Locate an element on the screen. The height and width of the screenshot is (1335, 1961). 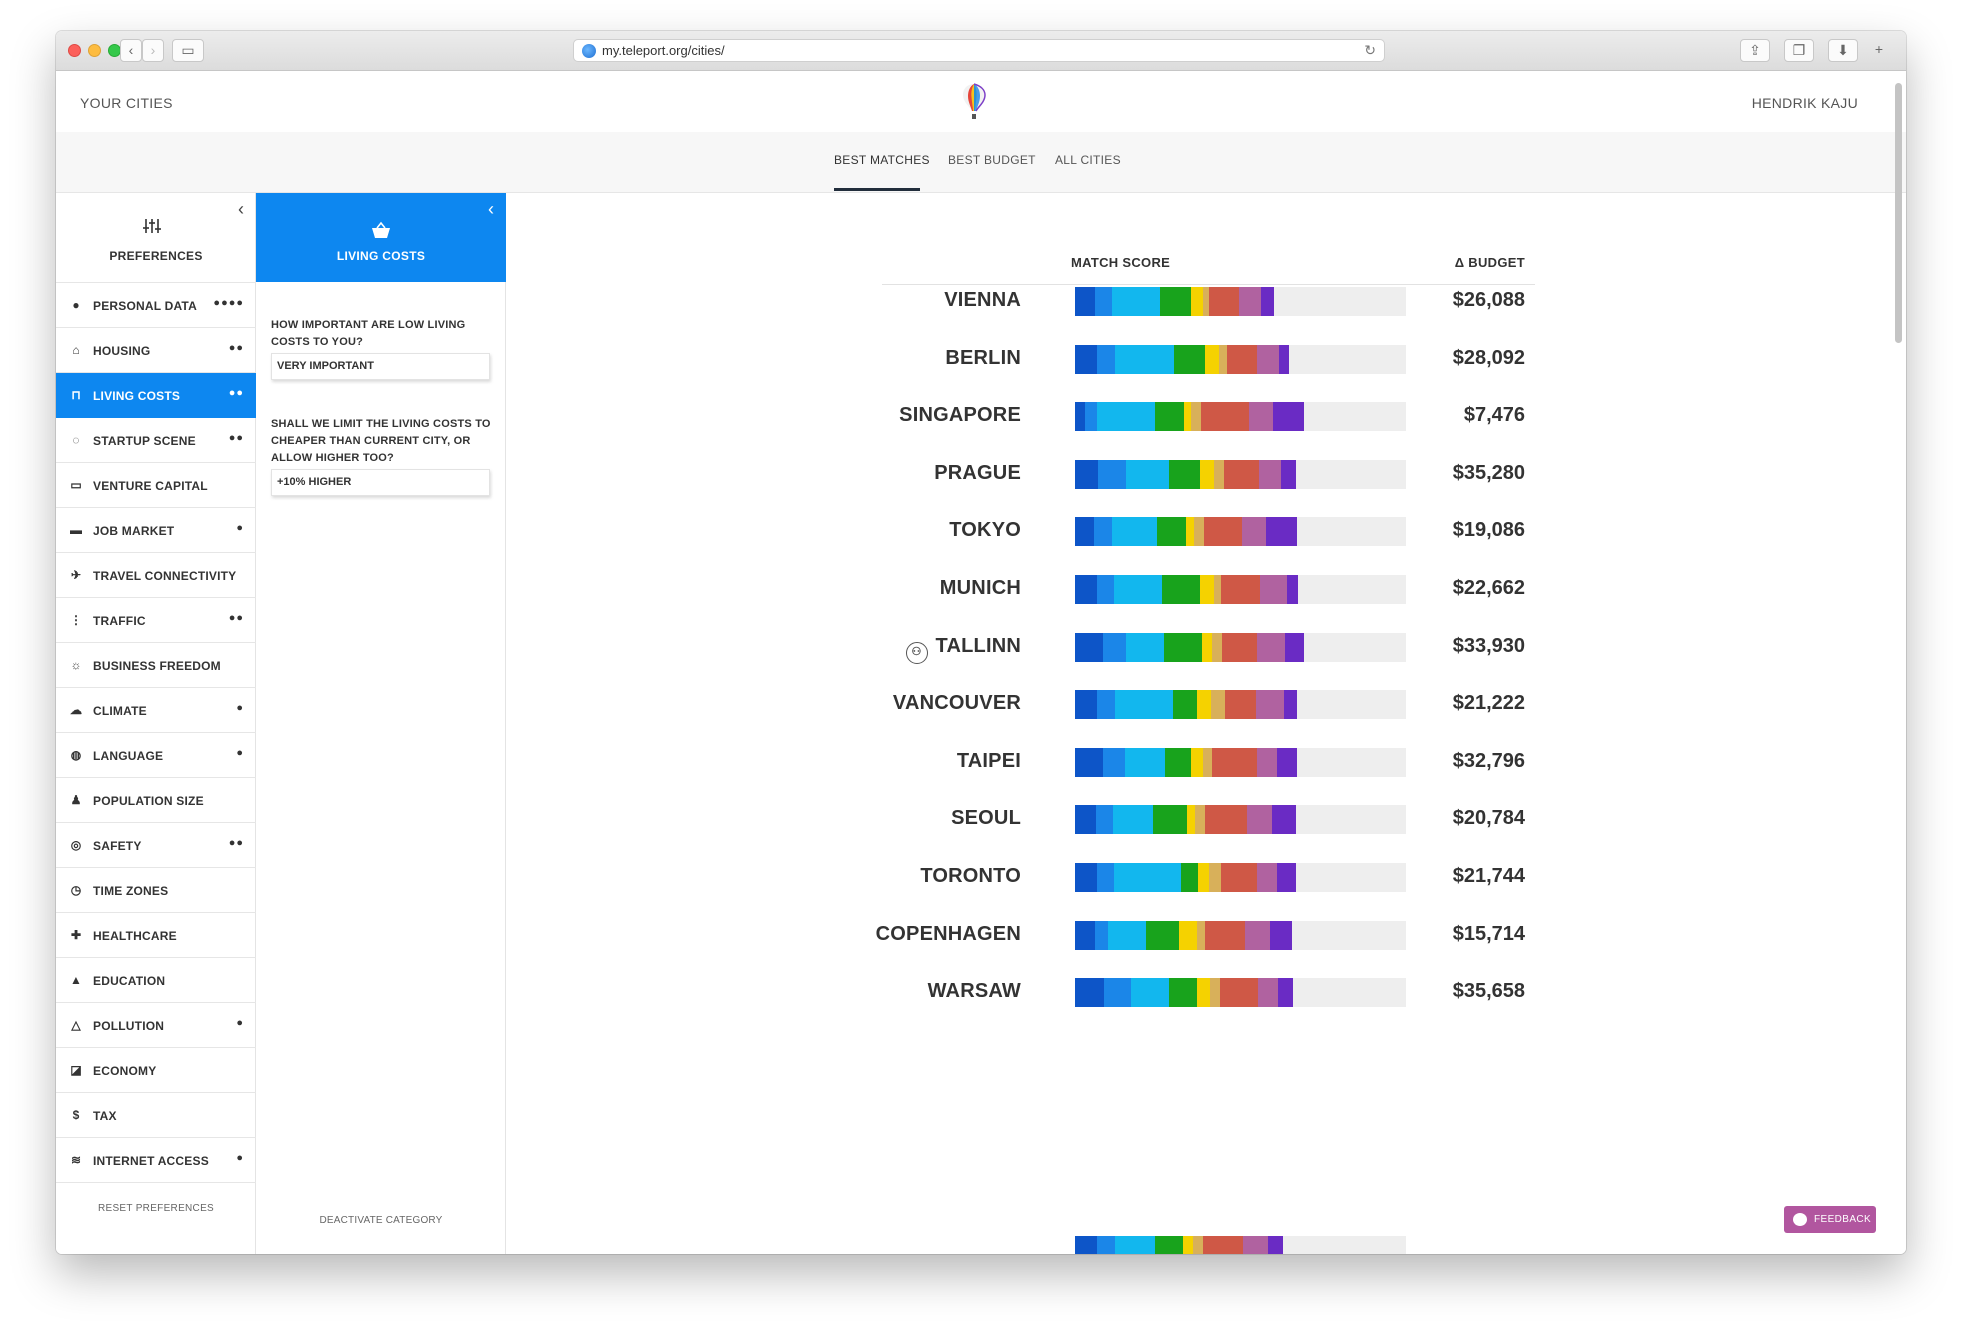
sidebar-item-healthcare: ✚ HEALTHCARE is located at coordinates (156, 935).